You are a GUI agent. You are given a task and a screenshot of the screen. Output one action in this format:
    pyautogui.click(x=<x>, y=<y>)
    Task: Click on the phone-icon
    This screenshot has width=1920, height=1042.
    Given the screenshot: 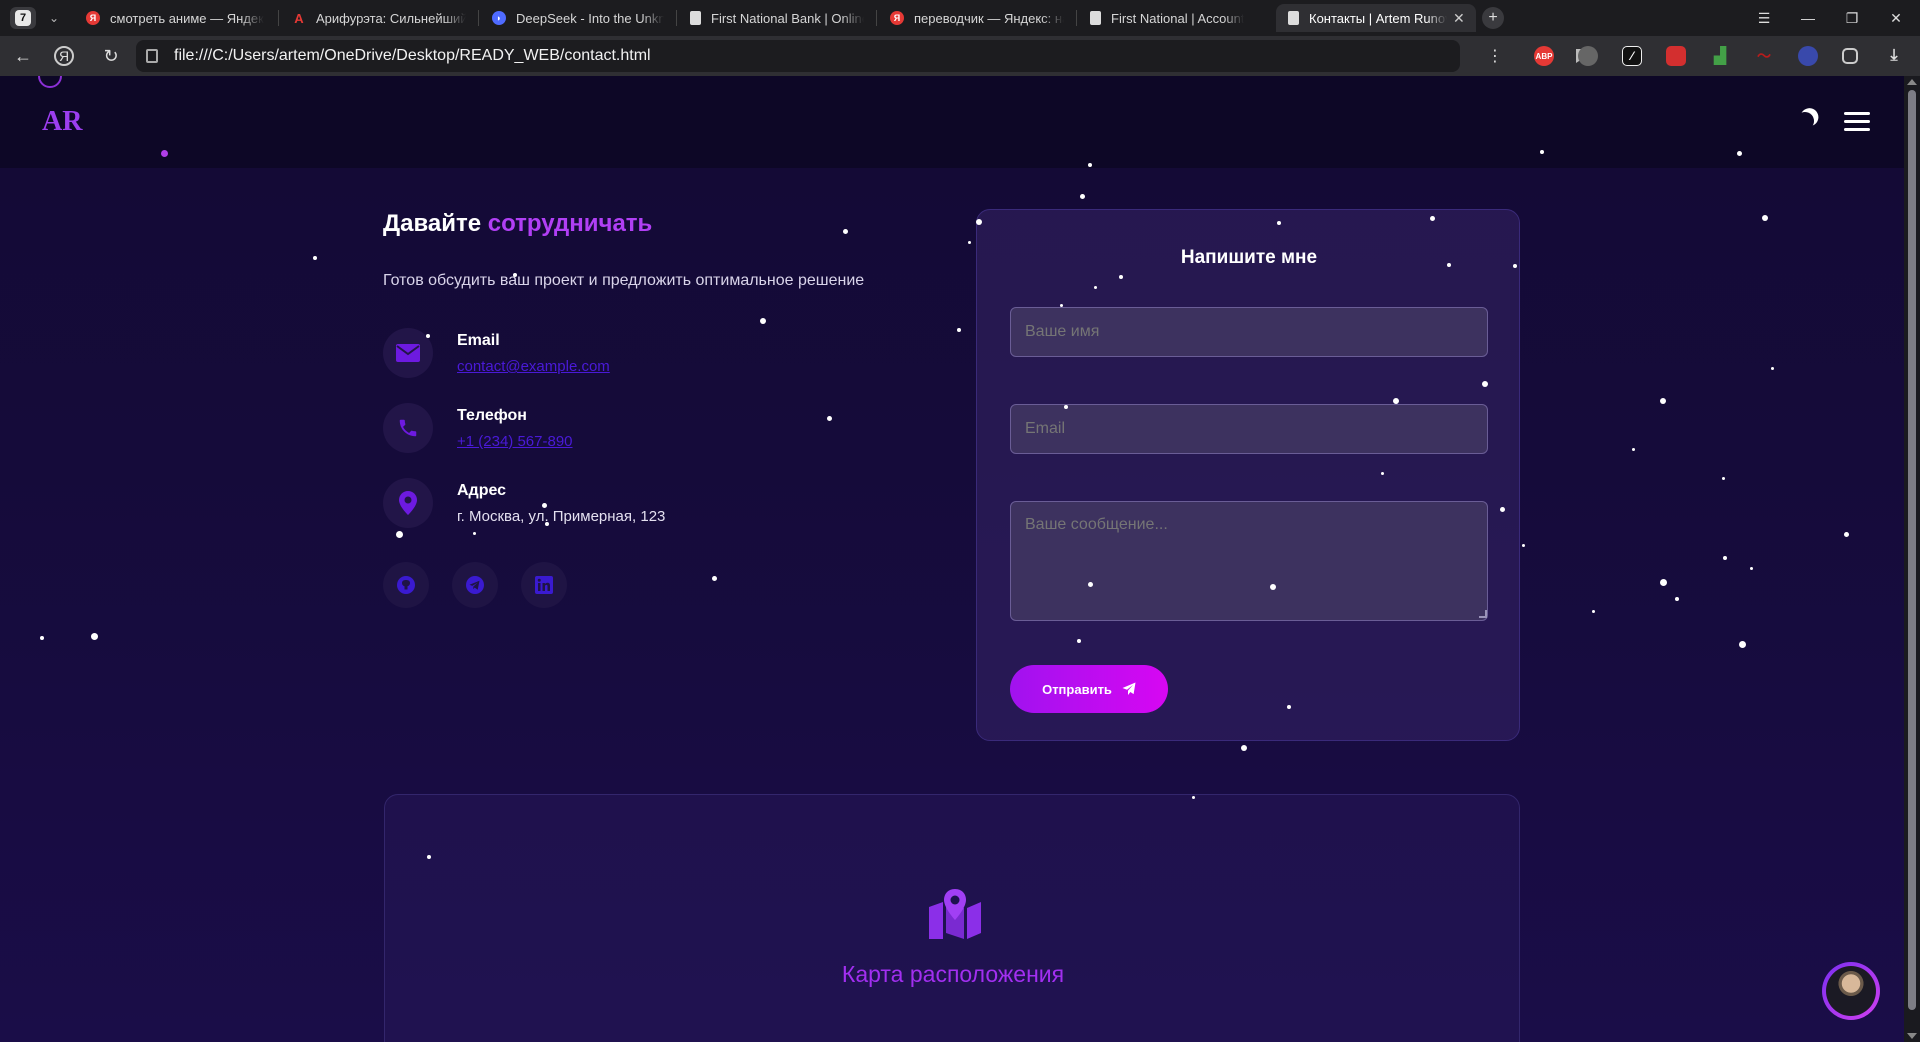 What is the action you would take?
    pyautogui.click(x=408, y=428)
    